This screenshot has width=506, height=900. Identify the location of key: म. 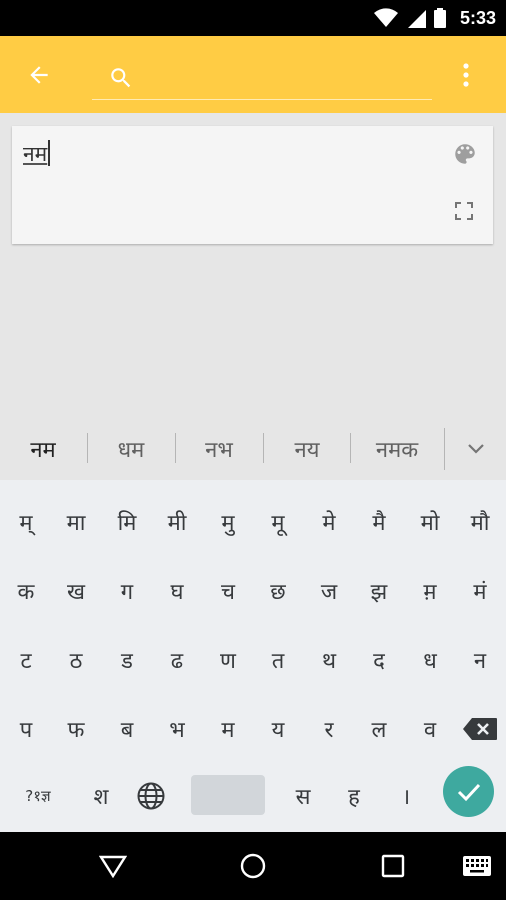
(228, 729).